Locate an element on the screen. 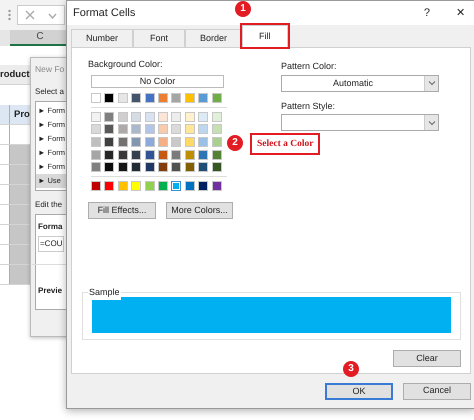  pattern-style-dropdown is located at coordinates (360, 122).